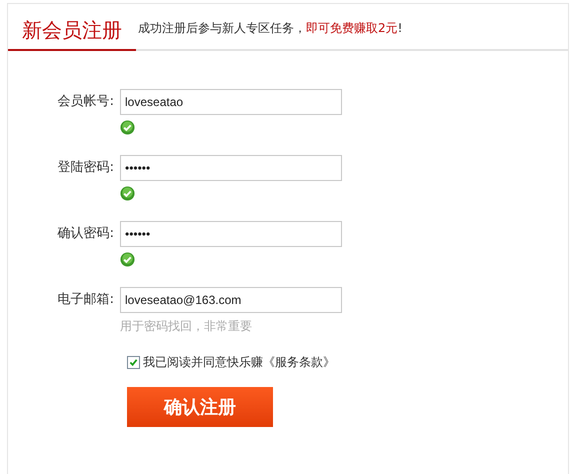 This screenshot has width=582, height=474. What do you see at coordinates (133, 362) in the screenshot?
I see `checkbox` at bounding box center [133, 362].